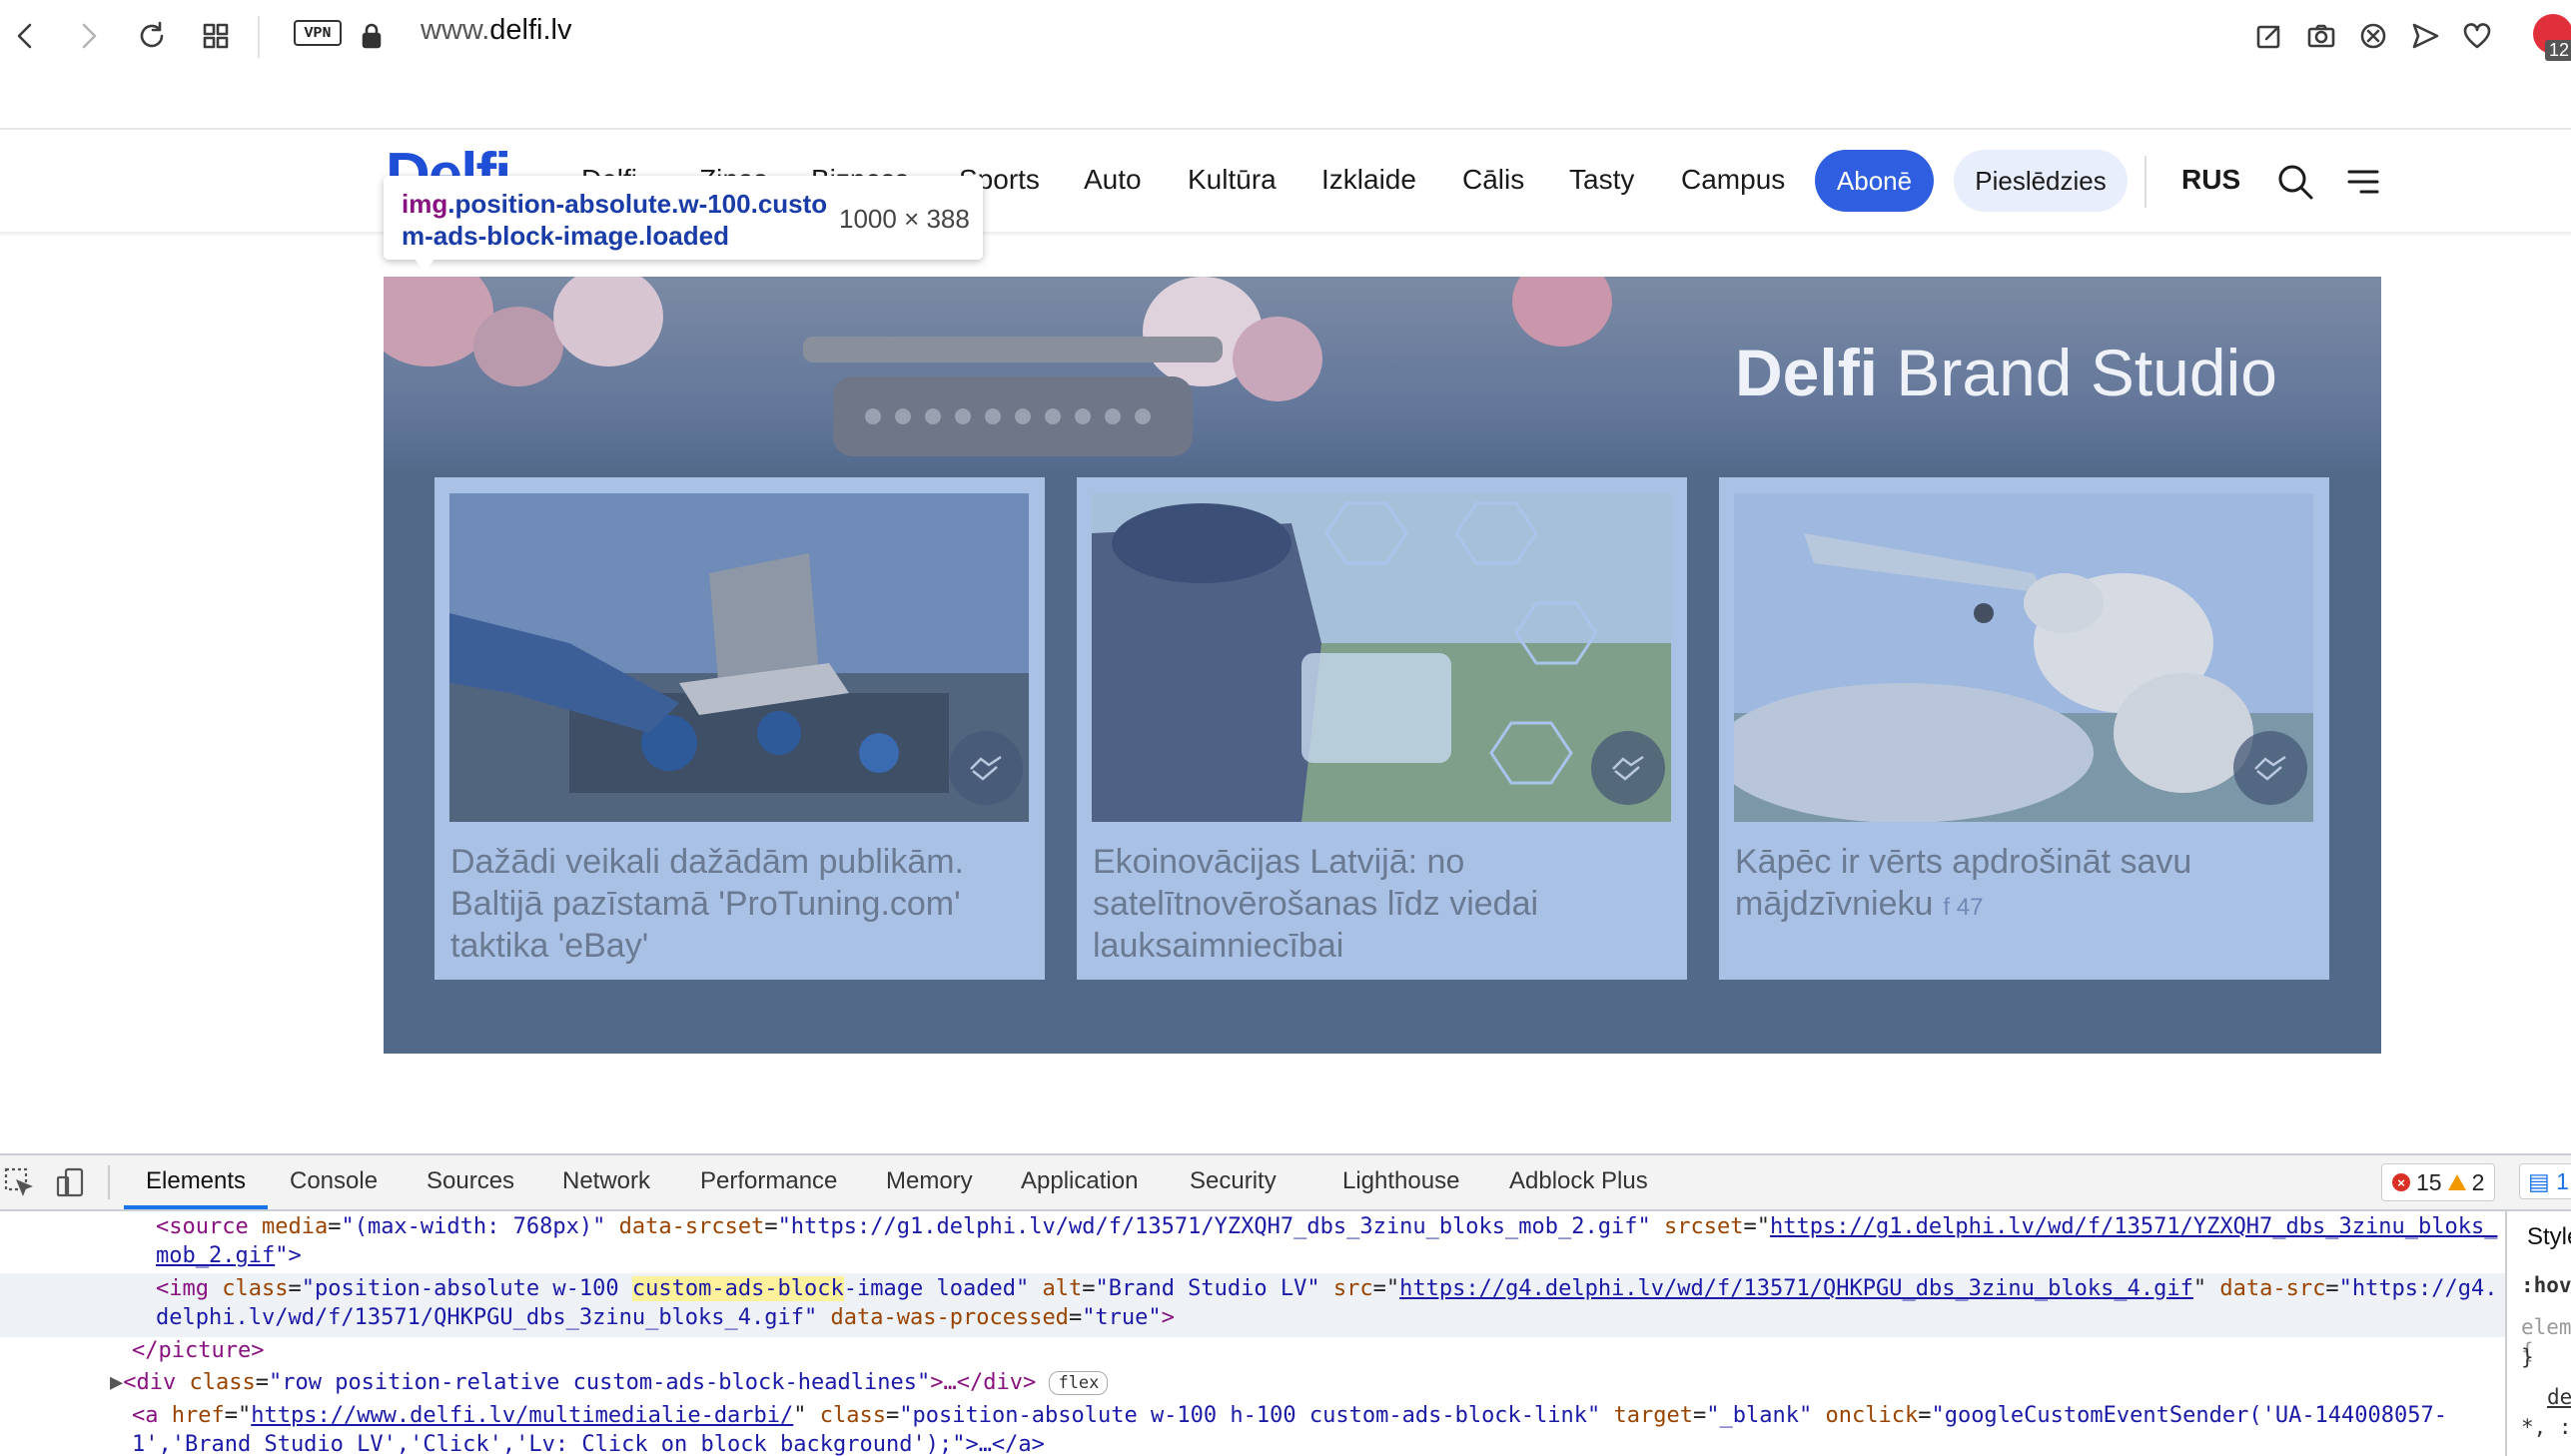 Image resolution: width=2571 pixels, height=1456 pixels. I want to click on address-bar: www.delfi.lv, so click(496, 31).